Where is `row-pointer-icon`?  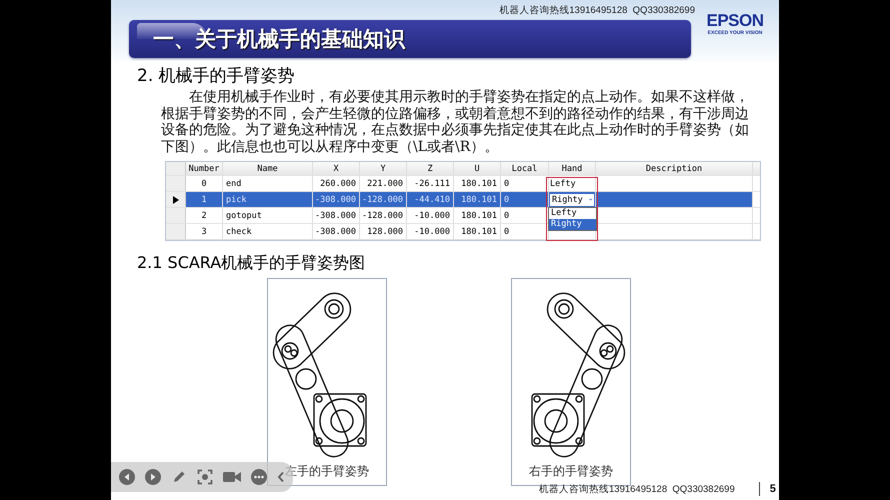 row-pointer-icon is located at coordinates (175, 200).